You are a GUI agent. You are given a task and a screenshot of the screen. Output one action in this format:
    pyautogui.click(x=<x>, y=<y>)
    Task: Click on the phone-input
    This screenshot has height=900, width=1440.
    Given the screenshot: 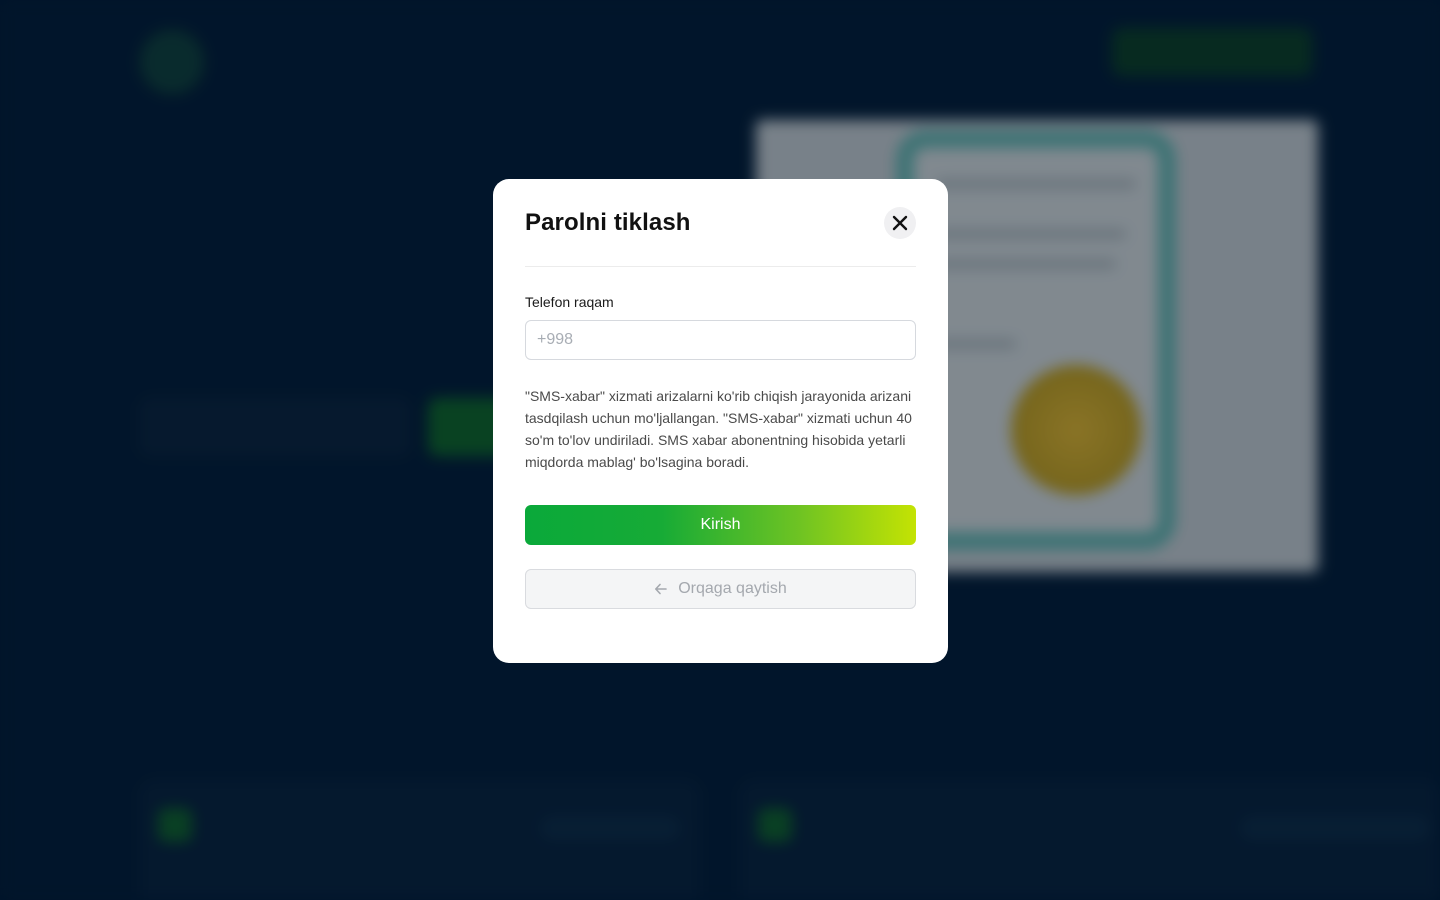 What is the action you would take?
    pyautogui.click(x=720, y=340)
    